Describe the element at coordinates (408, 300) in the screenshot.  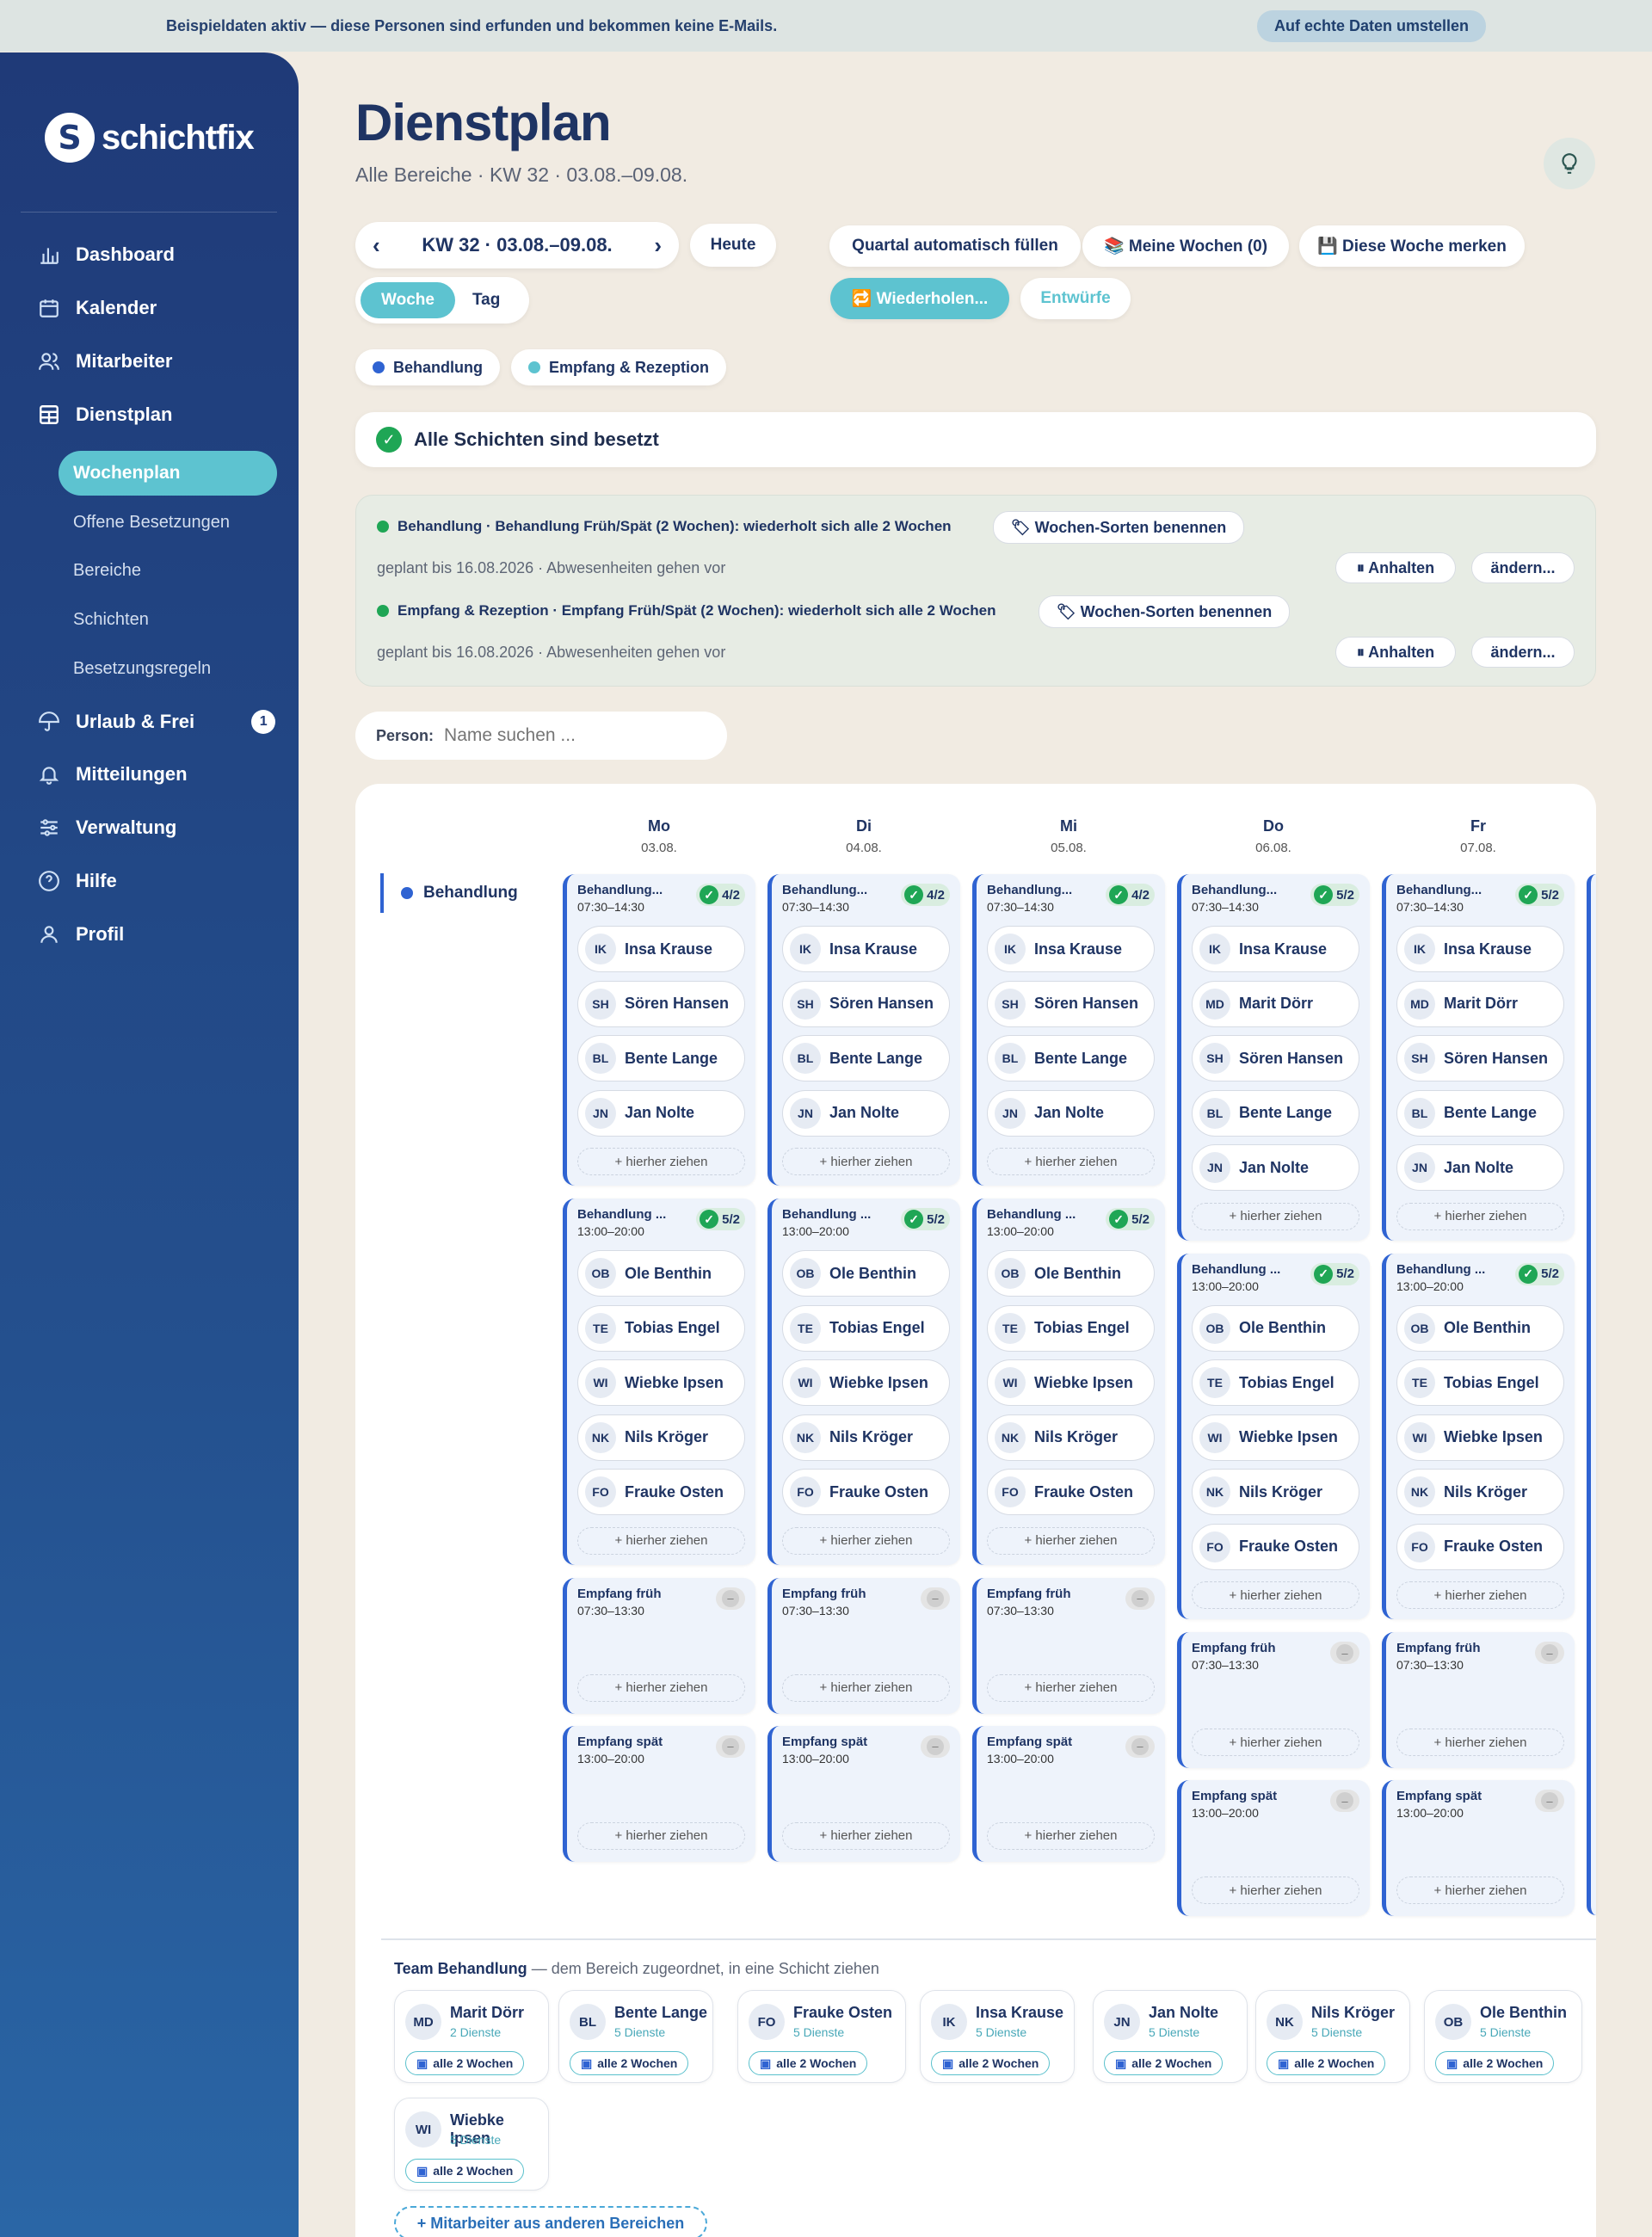
I see `view-week-tab: Woche` at that location.